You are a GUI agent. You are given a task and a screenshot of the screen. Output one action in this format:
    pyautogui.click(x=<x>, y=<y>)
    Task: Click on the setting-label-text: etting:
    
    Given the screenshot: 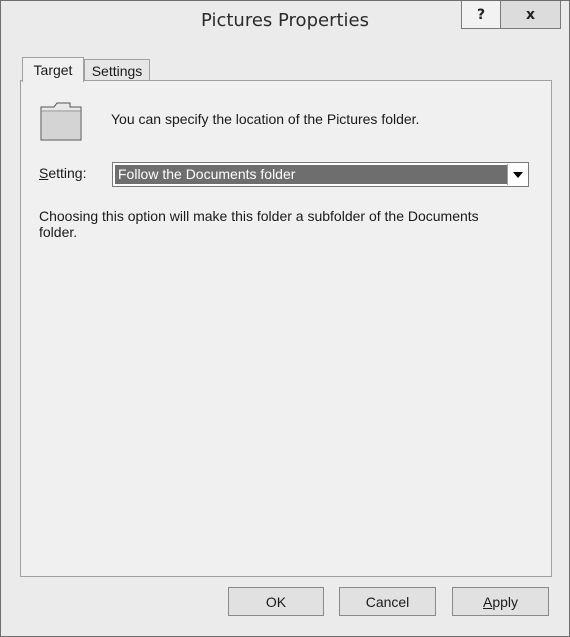 What is the action you would take?
    pyautogui.click(x=67, y=173)
    